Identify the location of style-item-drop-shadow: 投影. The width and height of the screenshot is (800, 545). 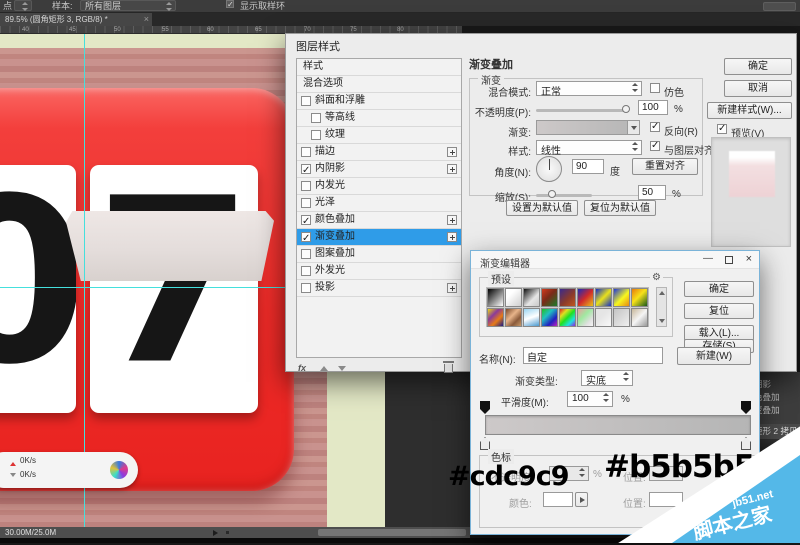
(379, 288).